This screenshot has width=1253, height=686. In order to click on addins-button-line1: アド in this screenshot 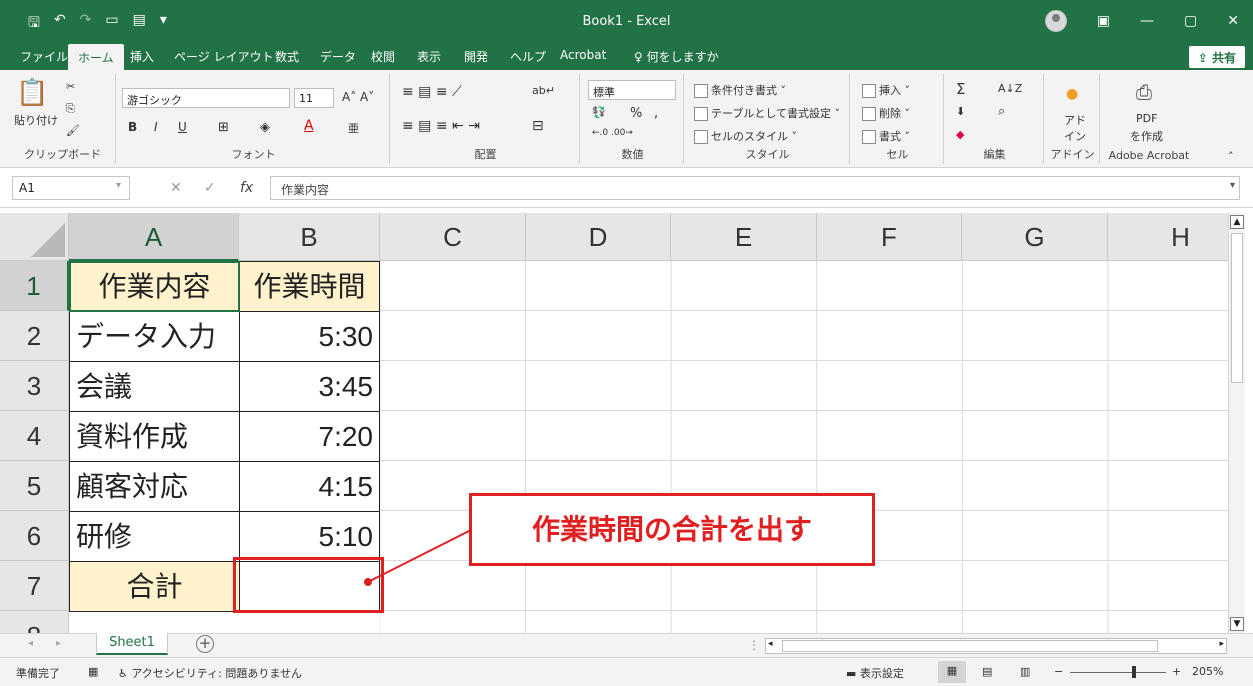, I will do `click(1075, 120)`.